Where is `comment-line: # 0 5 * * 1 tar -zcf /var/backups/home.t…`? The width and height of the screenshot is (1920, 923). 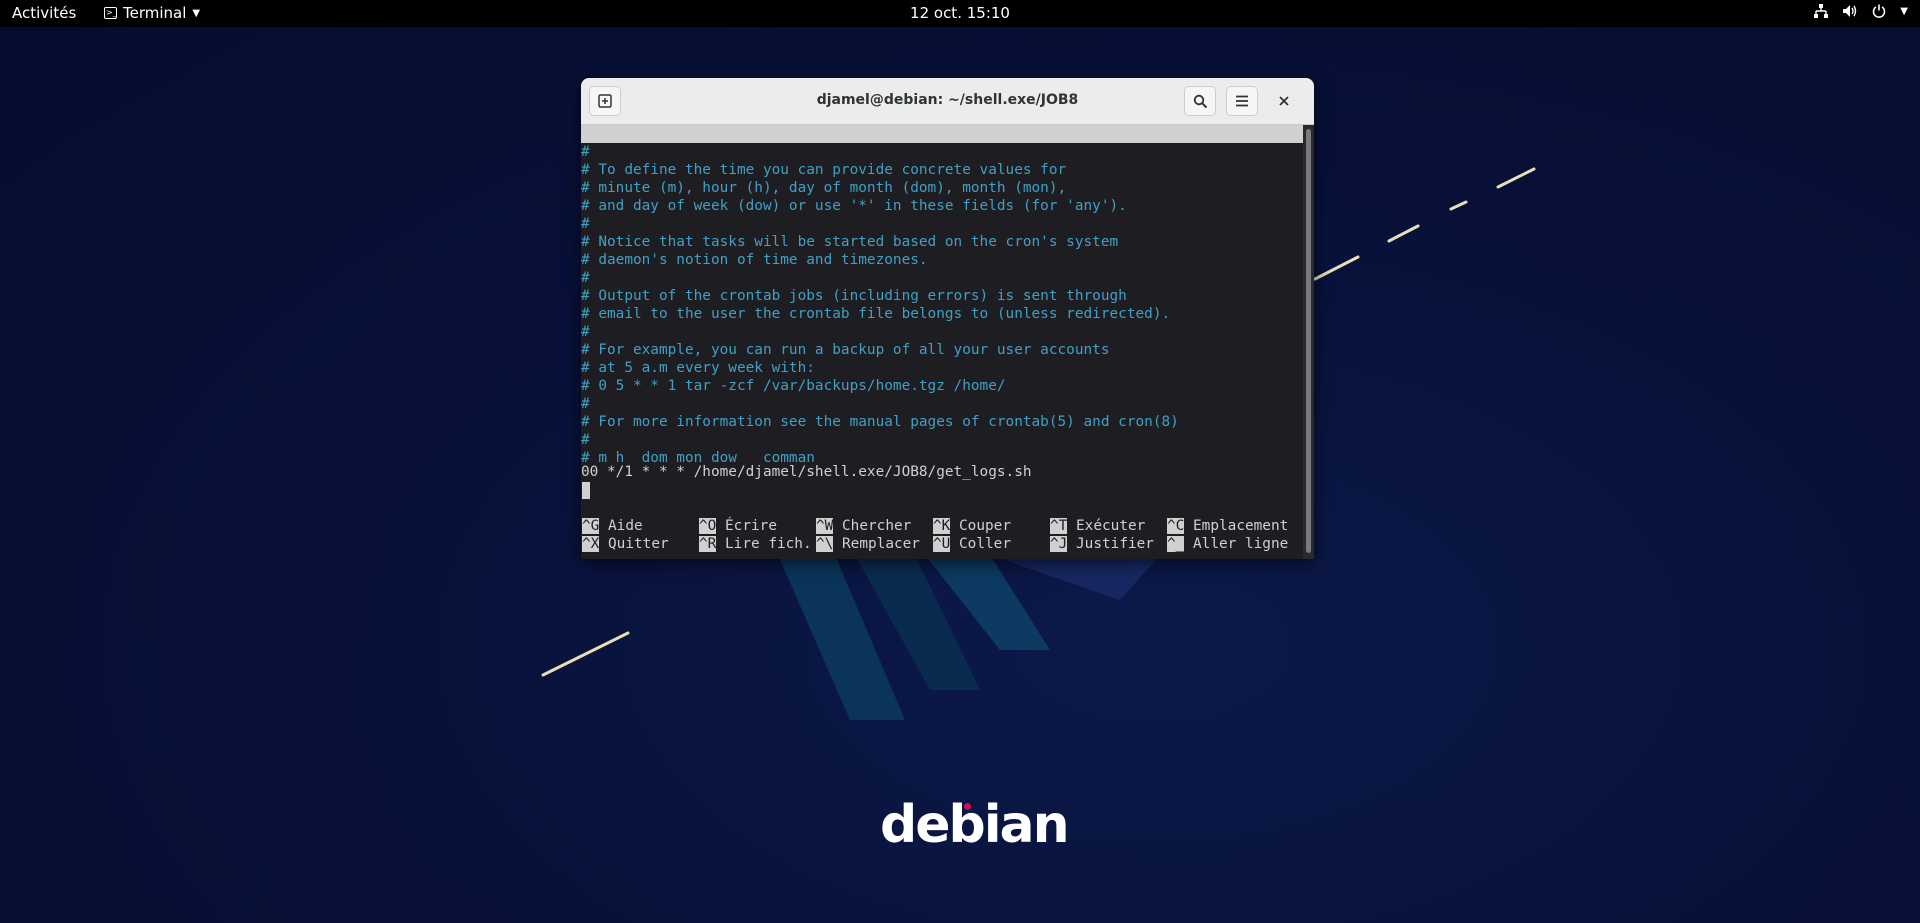 comment-line: # 0 5 * * 1 tar -zcf /var/backups/home.t… is located at coordinates (793, 386).